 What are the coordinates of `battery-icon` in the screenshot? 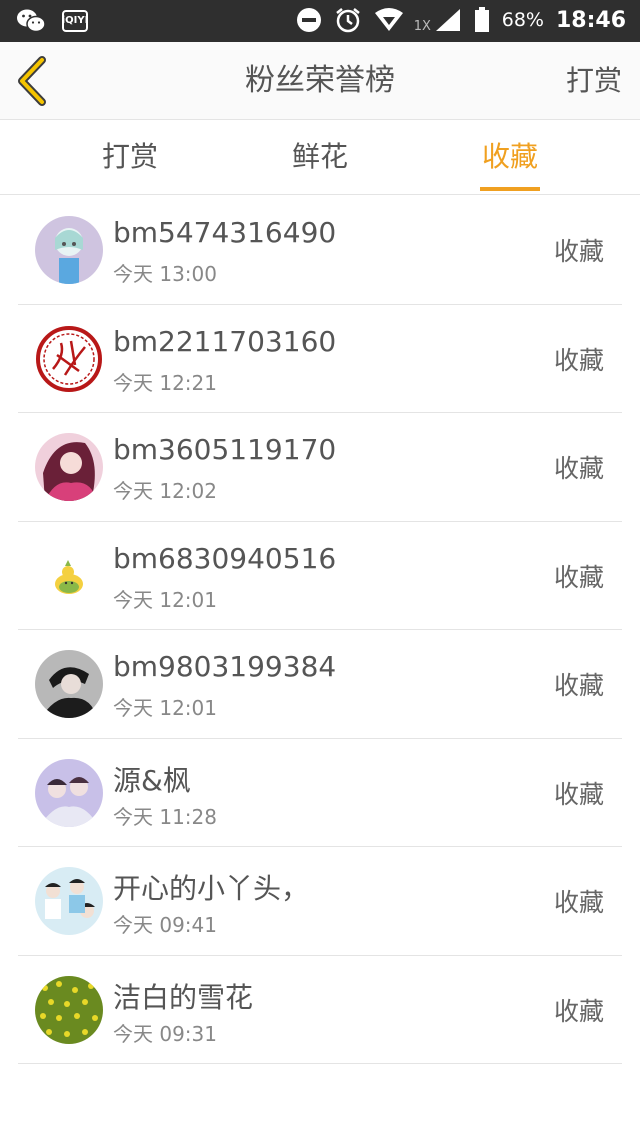 It's located at (482, 20).